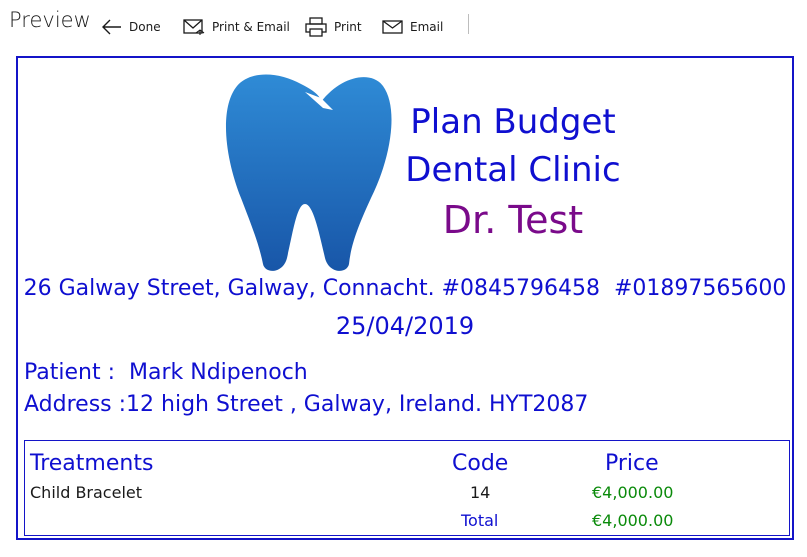 Image resolution: width=807 pixels, height=557 pixels. Describe the element at coordinates (632, 463) in the screenshot. I see `header-price: Price` at that location.